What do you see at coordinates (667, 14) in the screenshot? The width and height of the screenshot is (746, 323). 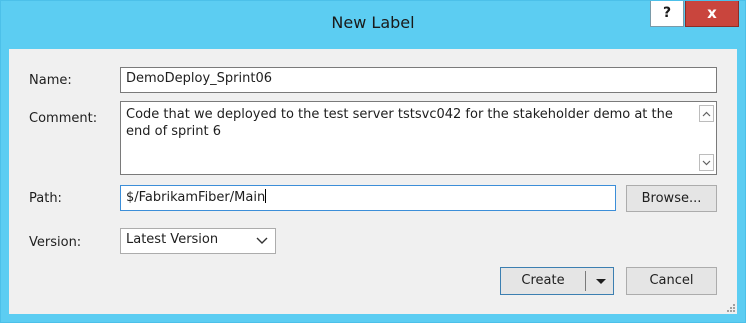 I see `help-button: ?` at bounding box center [667, 14].